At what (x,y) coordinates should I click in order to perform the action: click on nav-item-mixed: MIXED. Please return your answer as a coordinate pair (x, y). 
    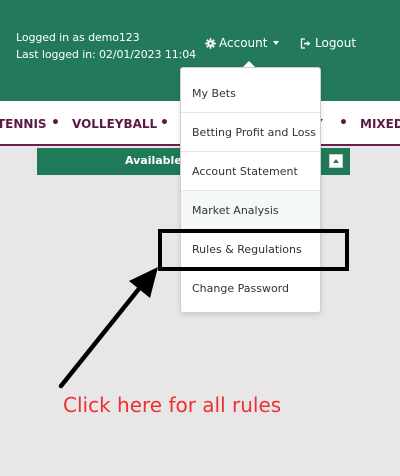
    Looking at the image, I should click on (380, 124).